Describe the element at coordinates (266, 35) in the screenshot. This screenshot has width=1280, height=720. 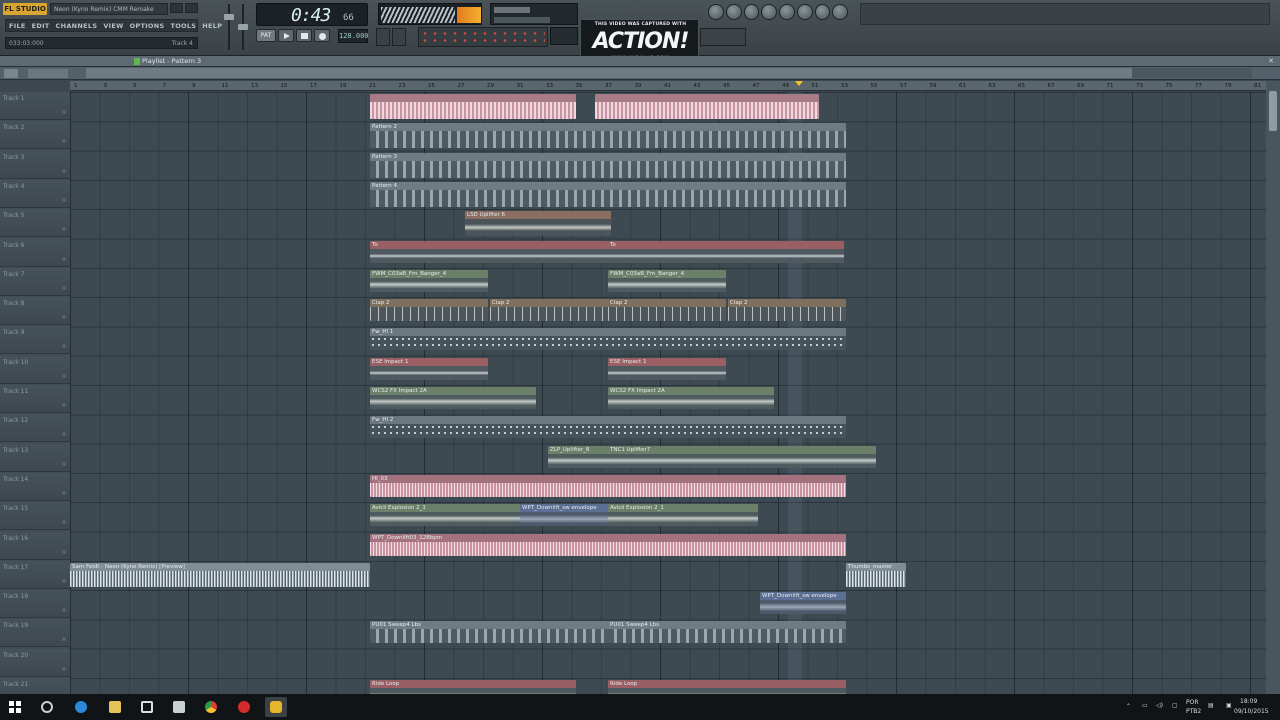
I see `pattern-song-toggle: PAT` at that location.